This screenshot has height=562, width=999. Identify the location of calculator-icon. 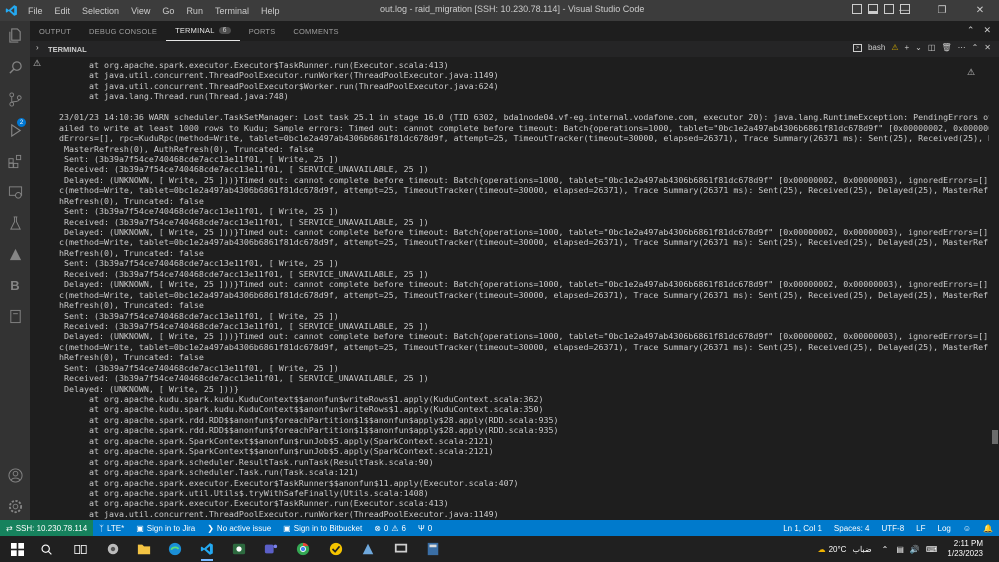
(433, 549).